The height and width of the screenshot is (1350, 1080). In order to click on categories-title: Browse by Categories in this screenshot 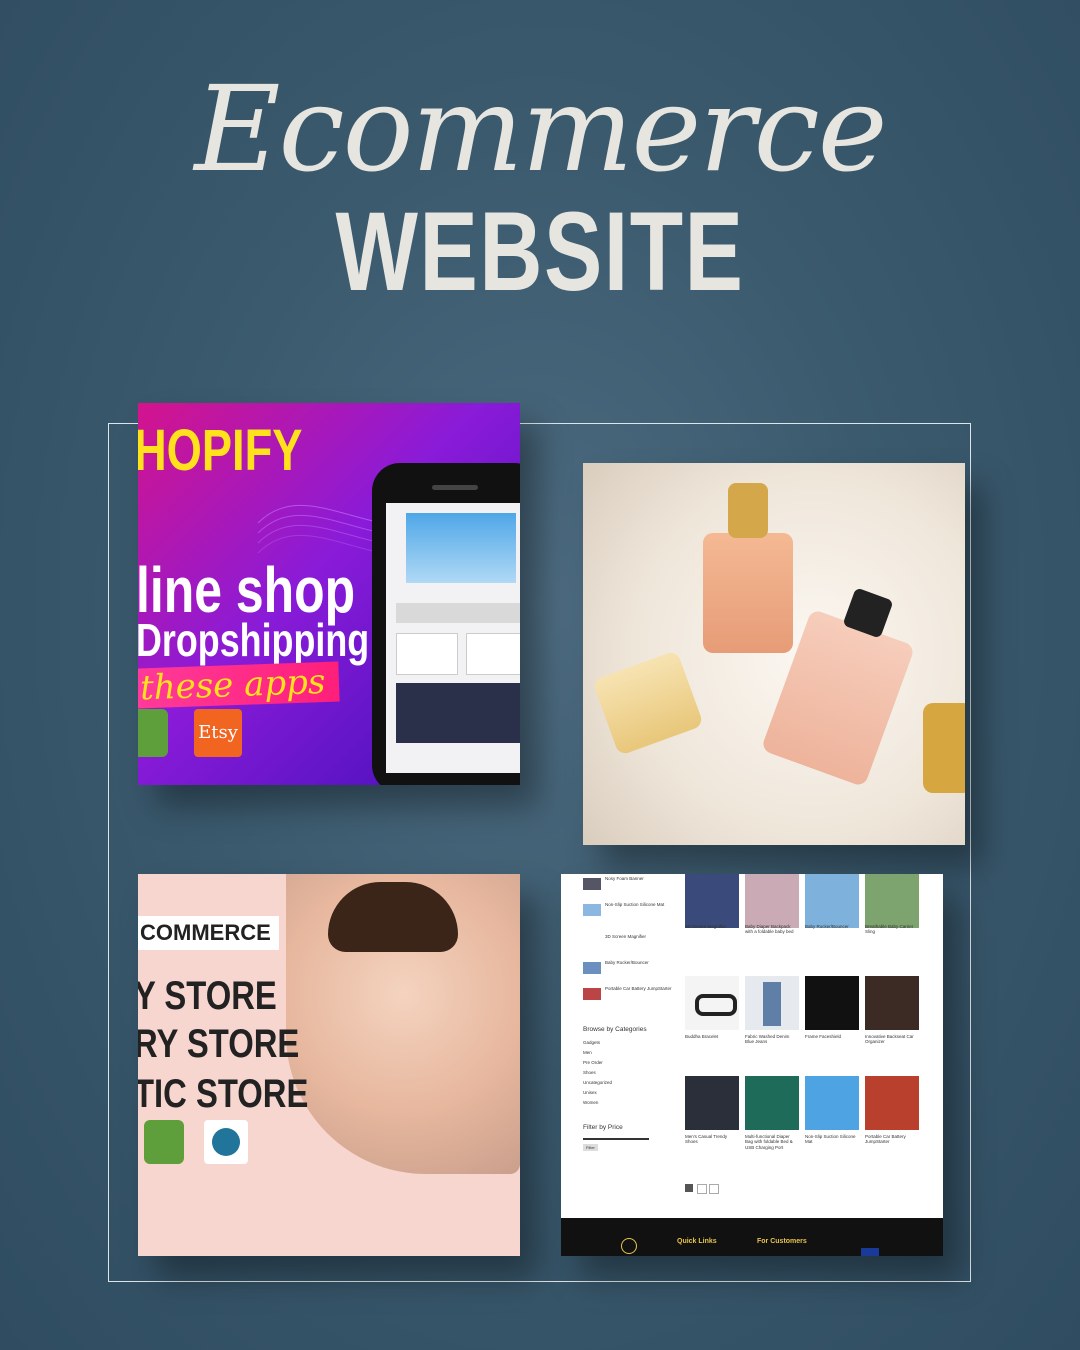, I will do `click(615, 1029)`.